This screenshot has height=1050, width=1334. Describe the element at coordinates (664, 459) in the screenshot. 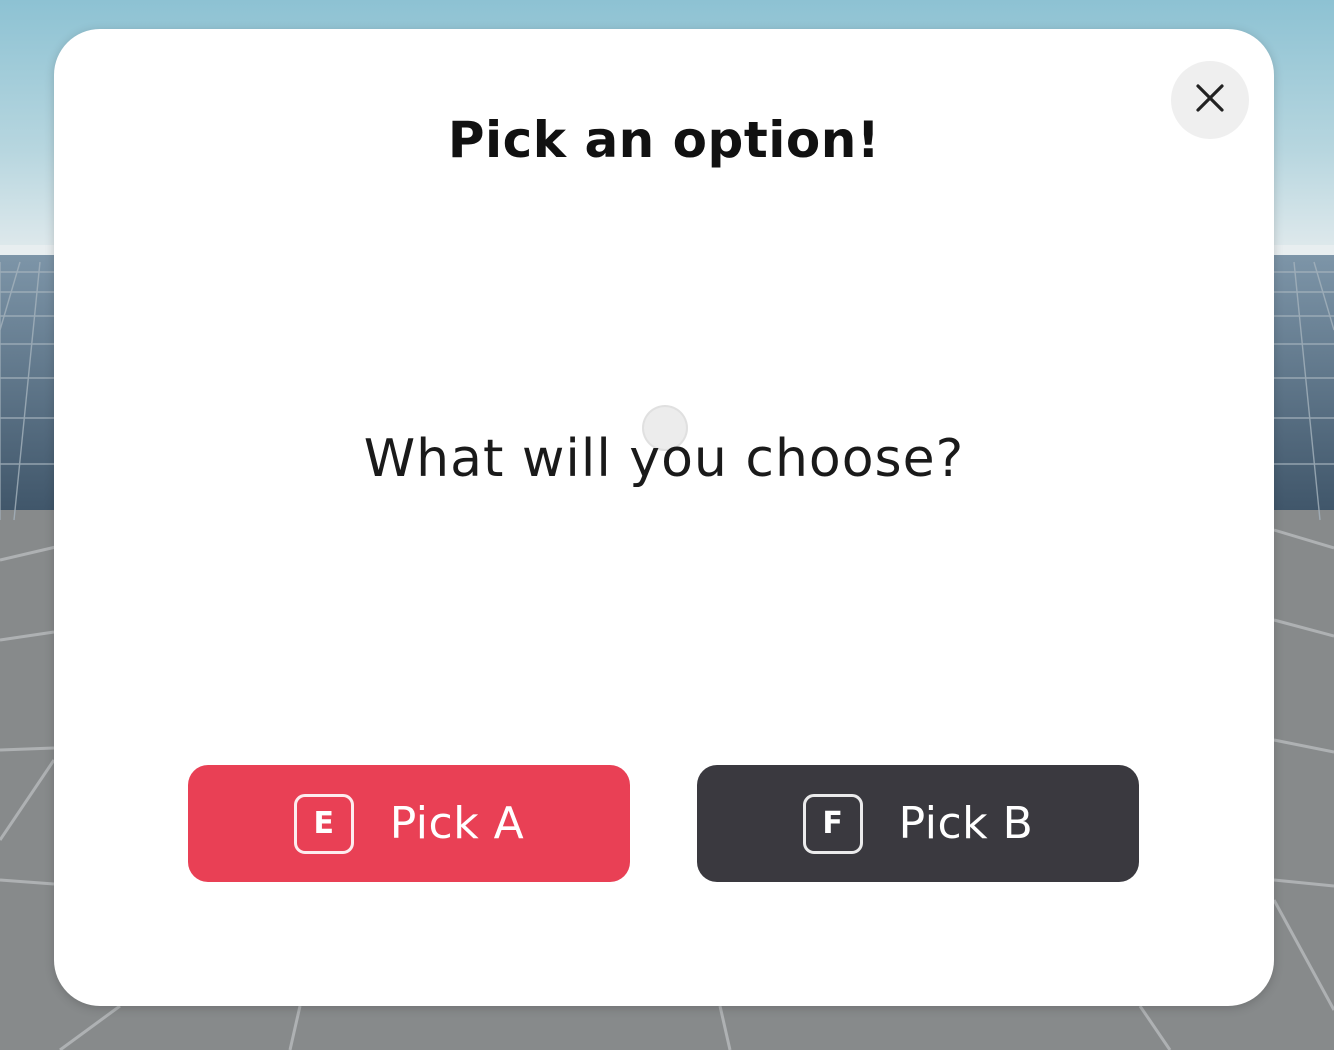

I see `dialog-prompt: What will you choose?` at that location.